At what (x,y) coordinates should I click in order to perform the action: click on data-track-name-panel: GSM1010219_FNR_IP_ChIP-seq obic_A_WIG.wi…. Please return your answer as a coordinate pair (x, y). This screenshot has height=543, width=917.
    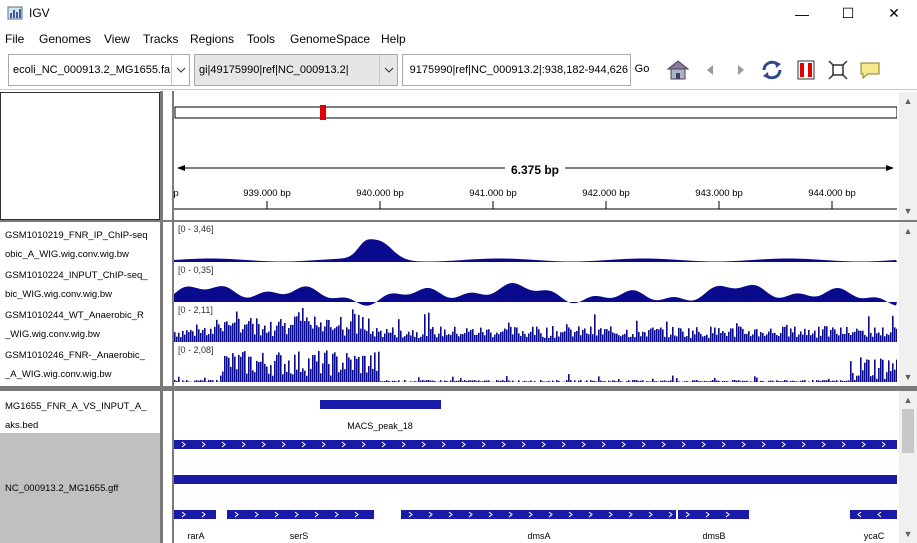
    Looking at the image, I should click on (80, 304).